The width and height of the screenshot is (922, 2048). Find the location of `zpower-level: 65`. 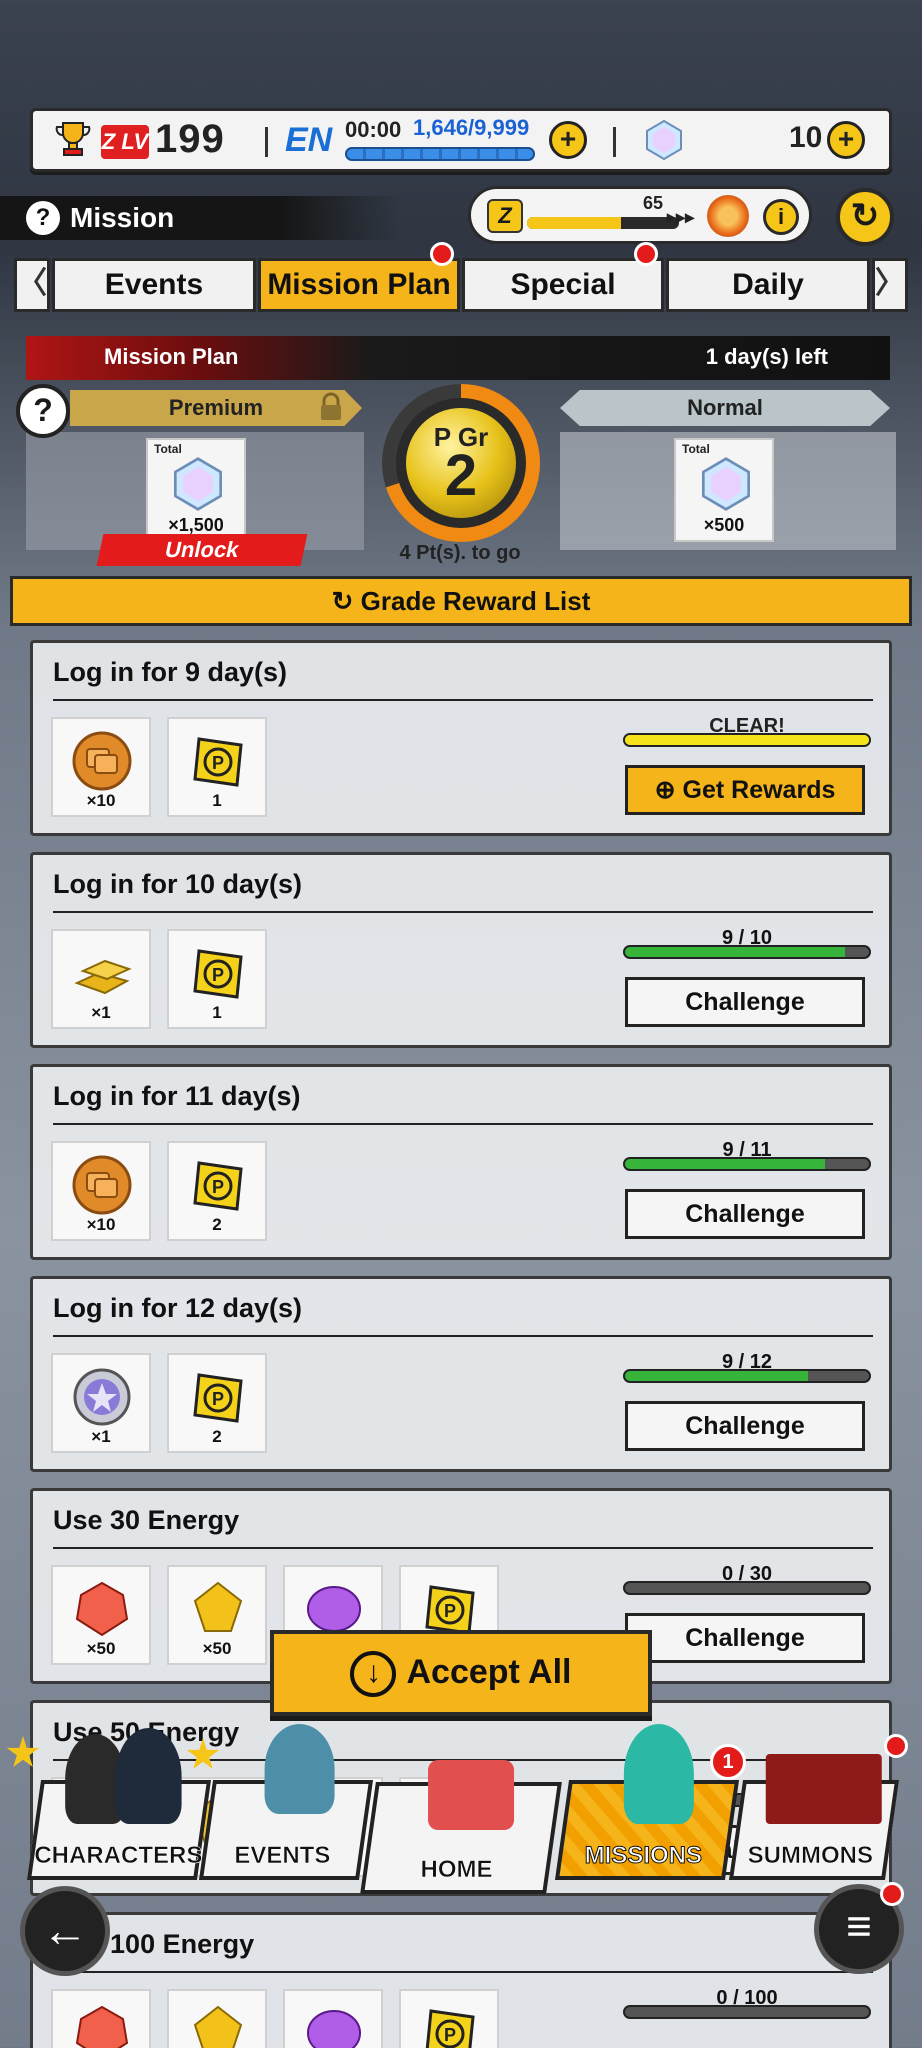

zpower-level: 65 is located at coordinates (653, 203).